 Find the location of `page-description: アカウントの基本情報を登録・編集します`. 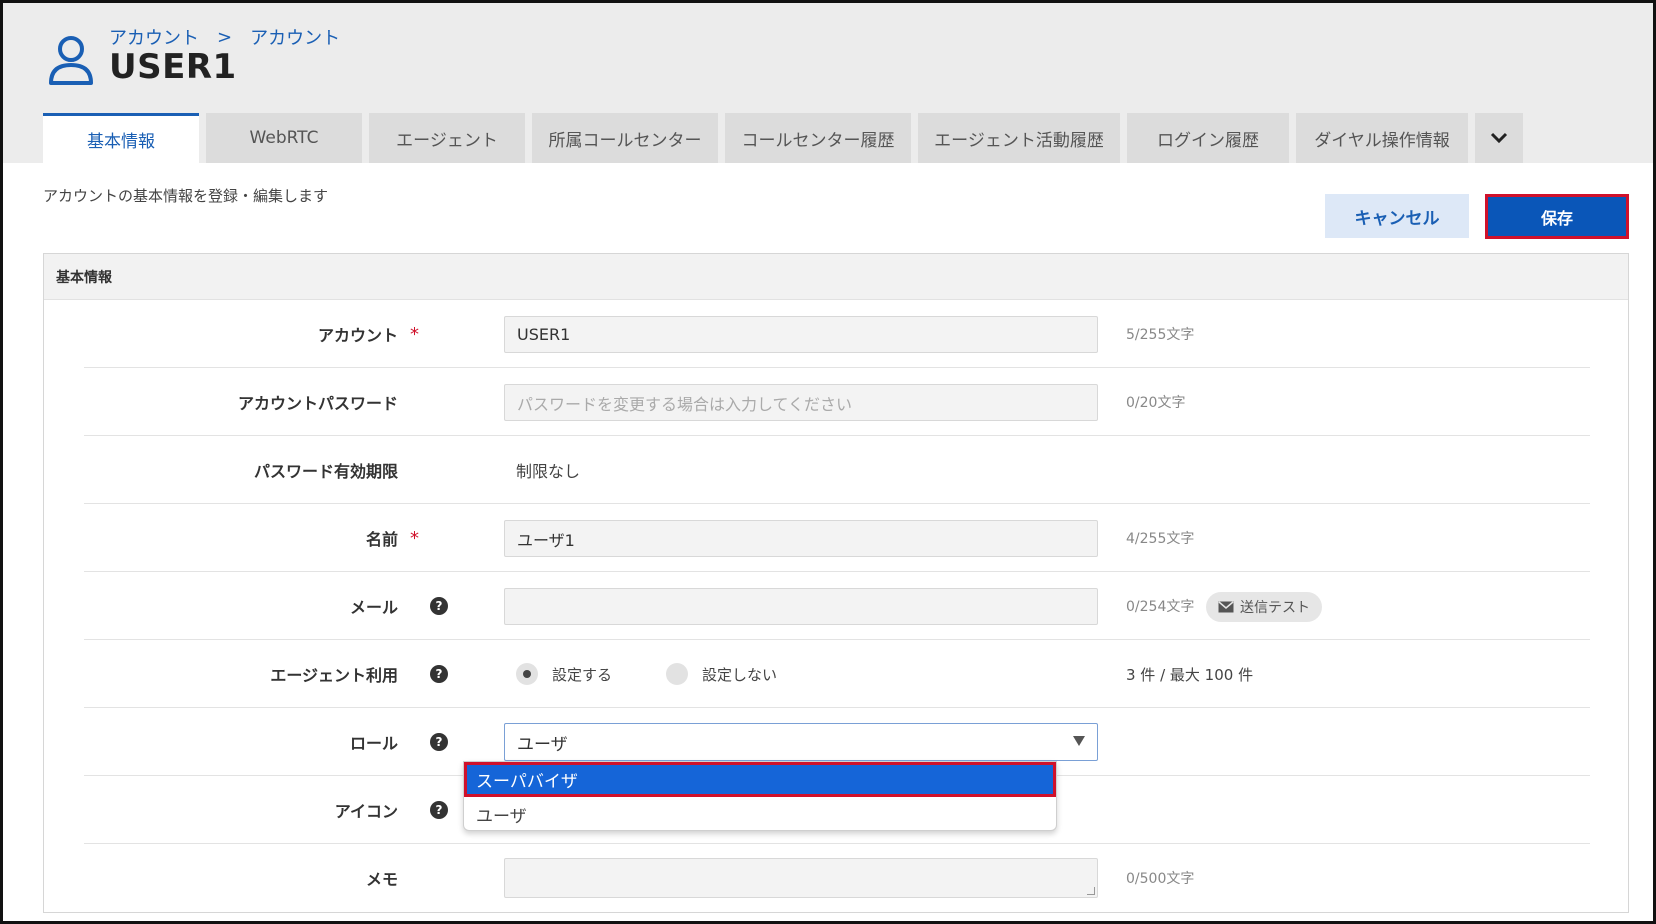

page-description: アカウントの基本情報を登録・編集します is located at coordinates (186, 196).